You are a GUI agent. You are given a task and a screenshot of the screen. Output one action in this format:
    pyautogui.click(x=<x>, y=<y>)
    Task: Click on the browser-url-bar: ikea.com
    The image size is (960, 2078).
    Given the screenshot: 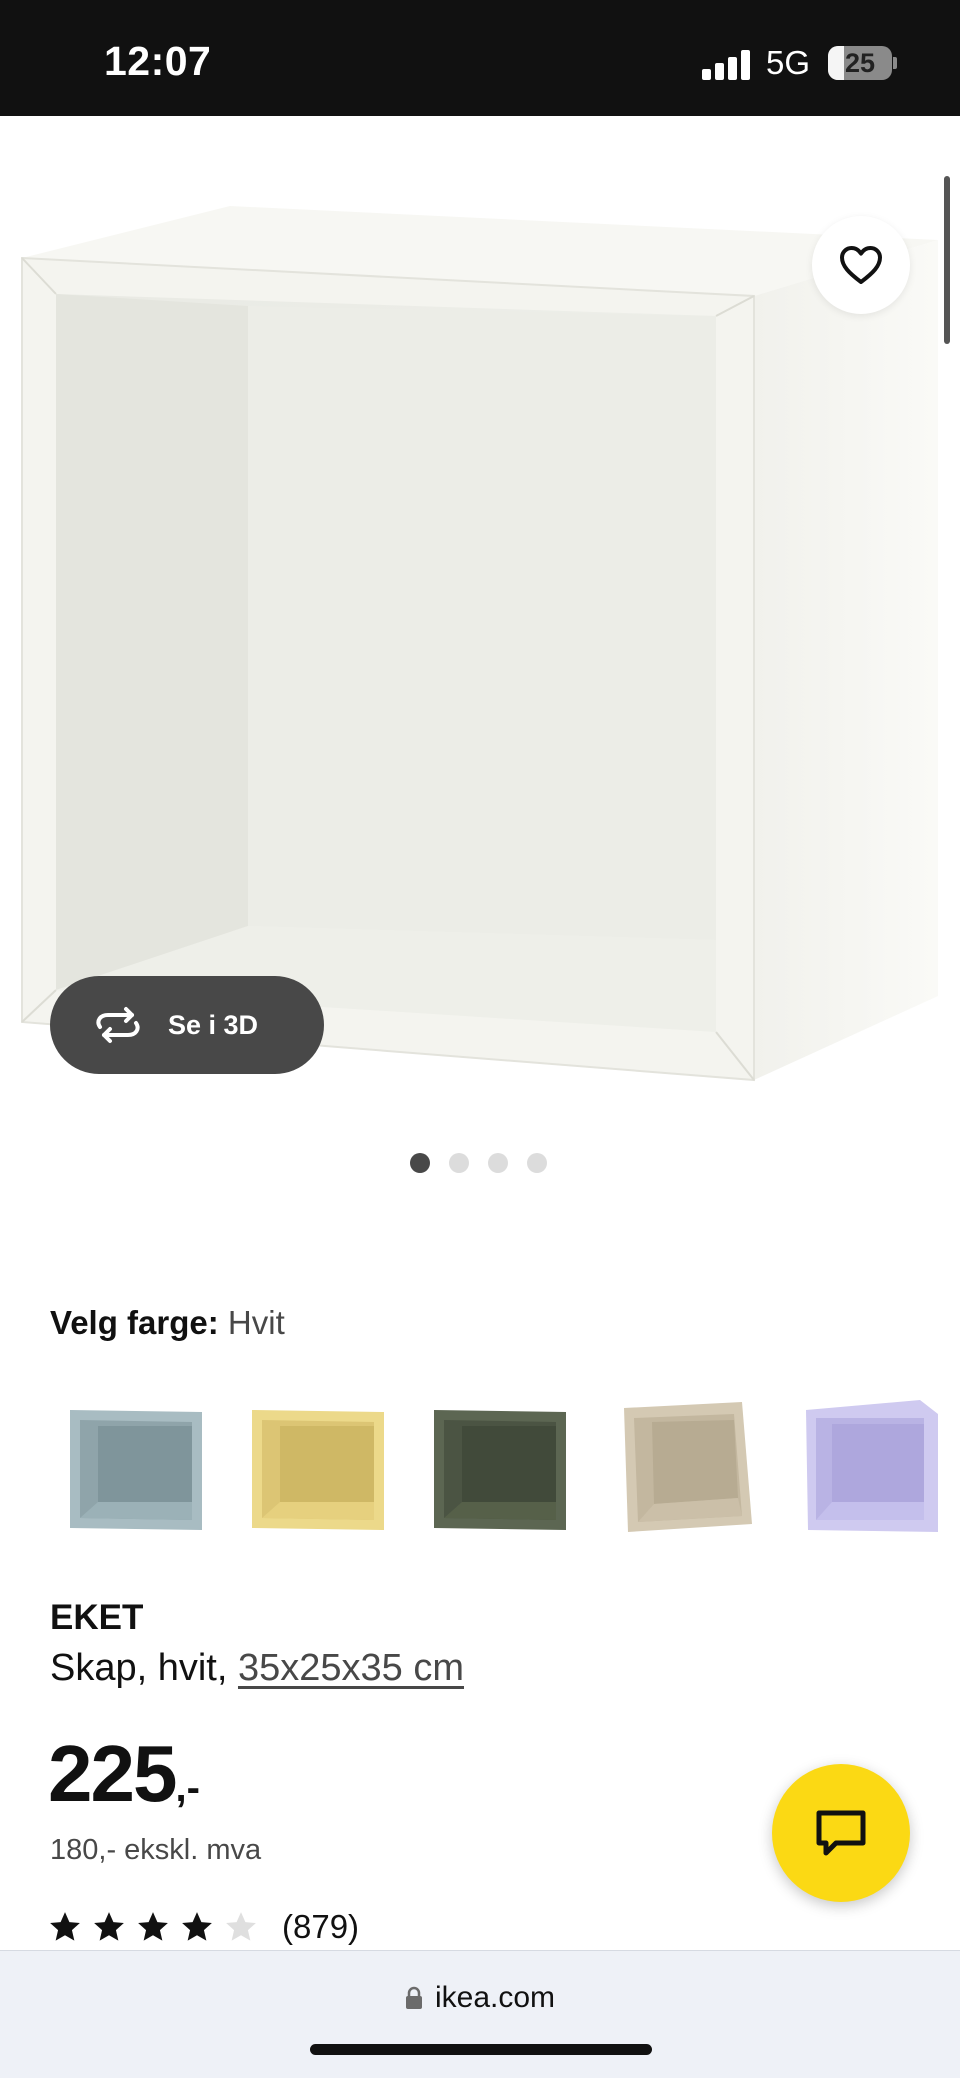 What is the action you would take?
    pyautogui.click(x=480, y=2014)
    